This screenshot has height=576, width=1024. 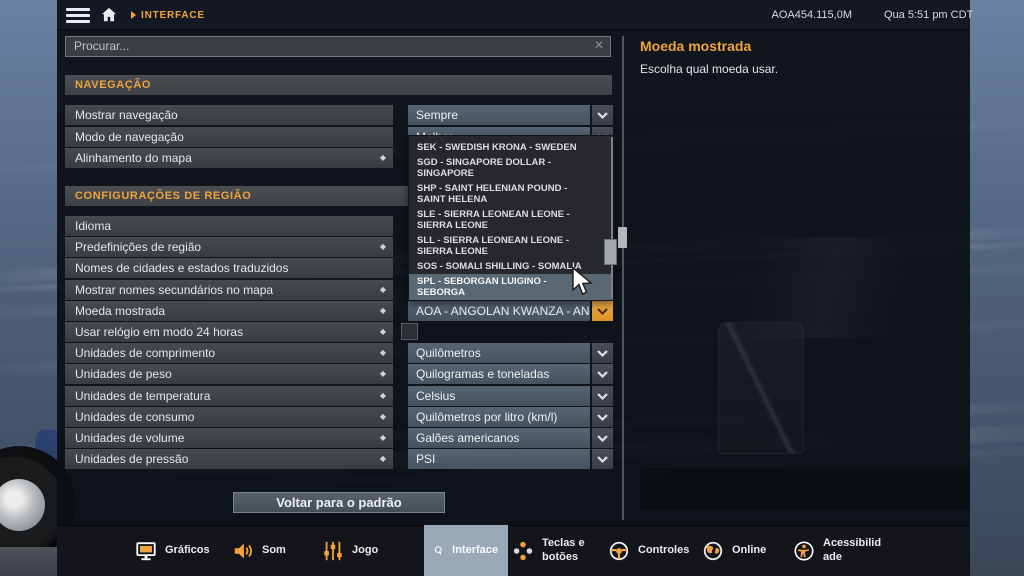 I want to click on menu-icon, so click(x=78, y=15).